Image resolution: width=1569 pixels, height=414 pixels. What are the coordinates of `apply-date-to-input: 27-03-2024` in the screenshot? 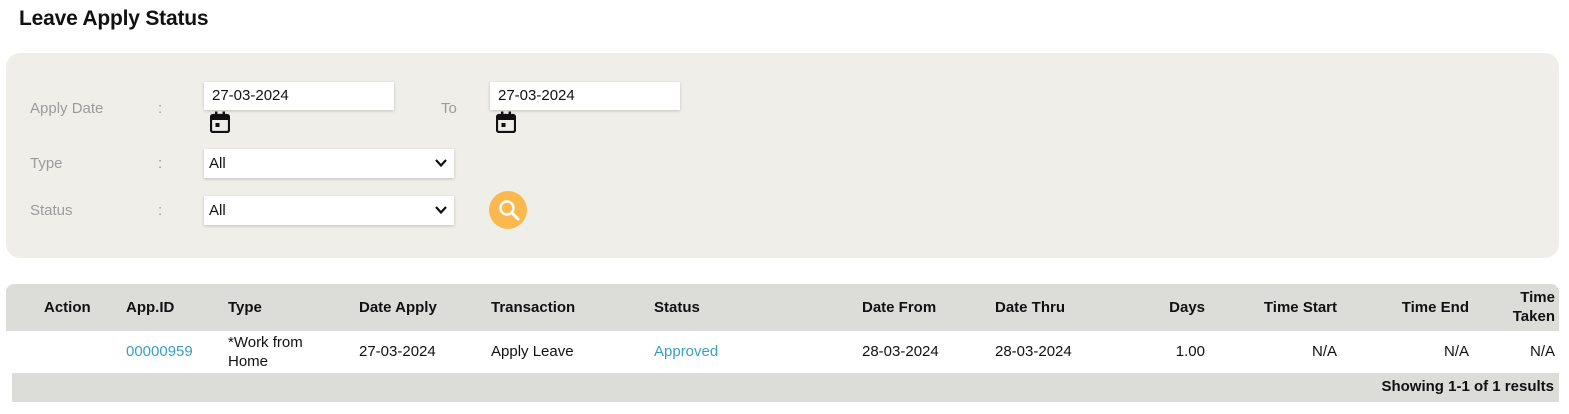 It's located at (585, 96).